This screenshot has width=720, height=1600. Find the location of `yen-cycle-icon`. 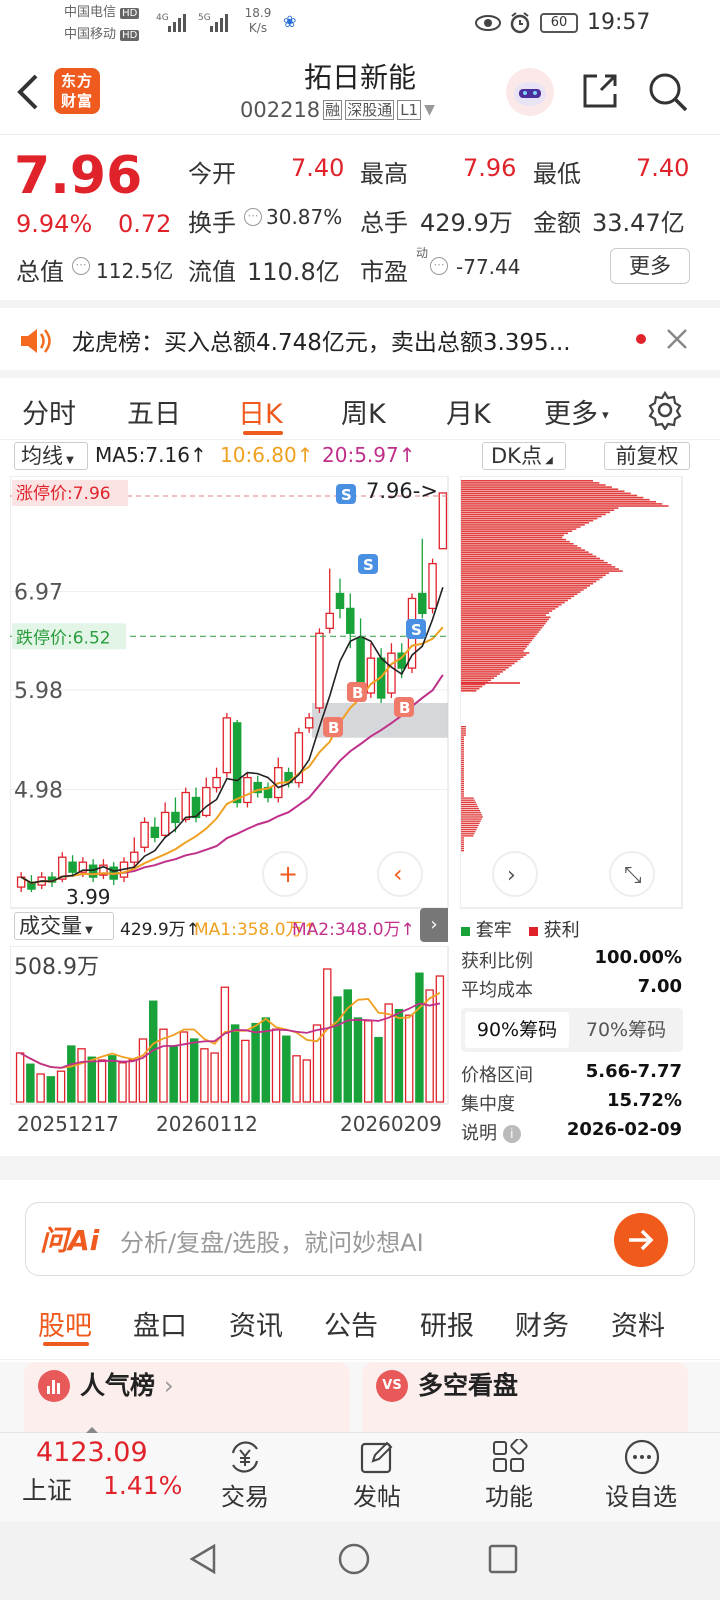

yen-cycle-icon is located at coordinates (245, 1457).